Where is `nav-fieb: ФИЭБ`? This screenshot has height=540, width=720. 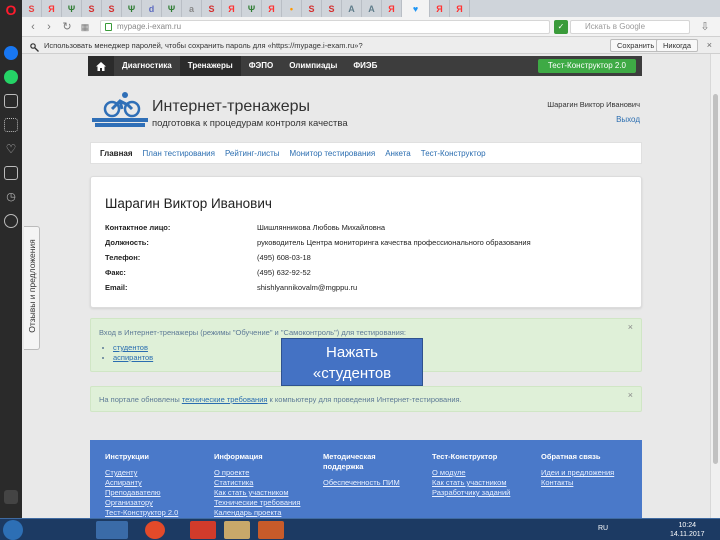 nav-fieb: ФИЭБ is located at coordinates (365, 66).